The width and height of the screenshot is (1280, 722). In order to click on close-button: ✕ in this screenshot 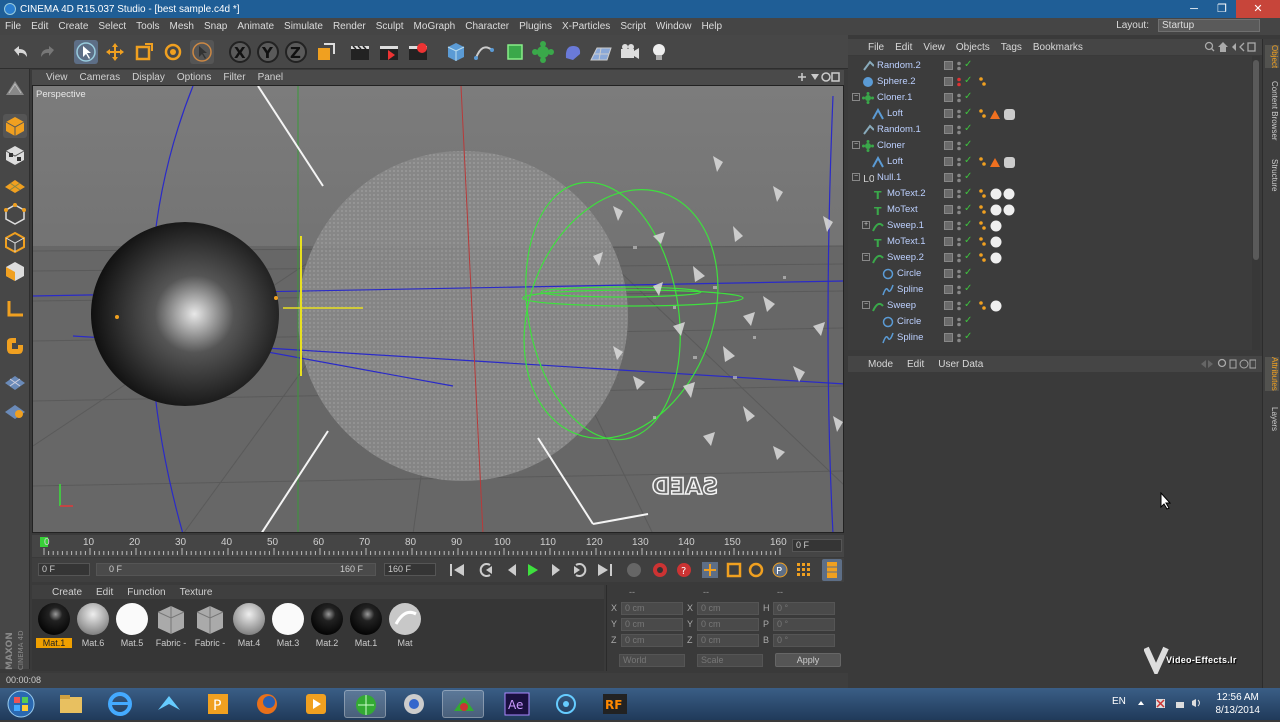, I will do `click(1258, 9)`.